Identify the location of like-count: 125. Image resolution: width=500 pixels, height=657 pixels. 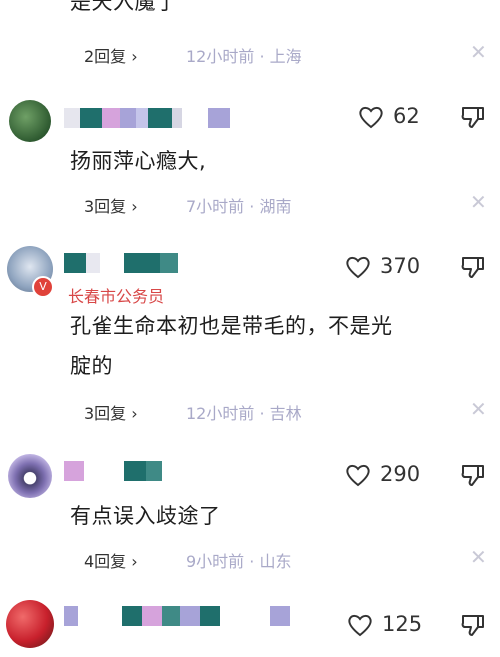
(402, 624).